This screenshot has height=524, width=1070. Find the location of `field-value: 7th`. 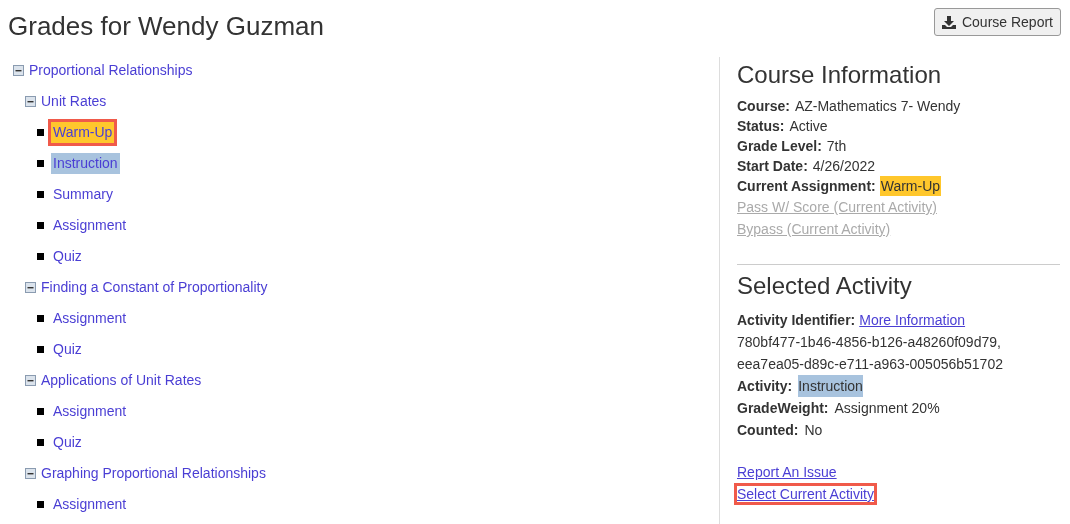

field-value: 7th is located at coordinates (836, 146).